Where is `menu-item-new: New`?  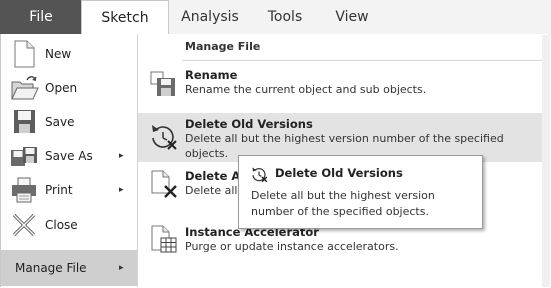 menu-item-new: New is located at coordinates (69, 54).